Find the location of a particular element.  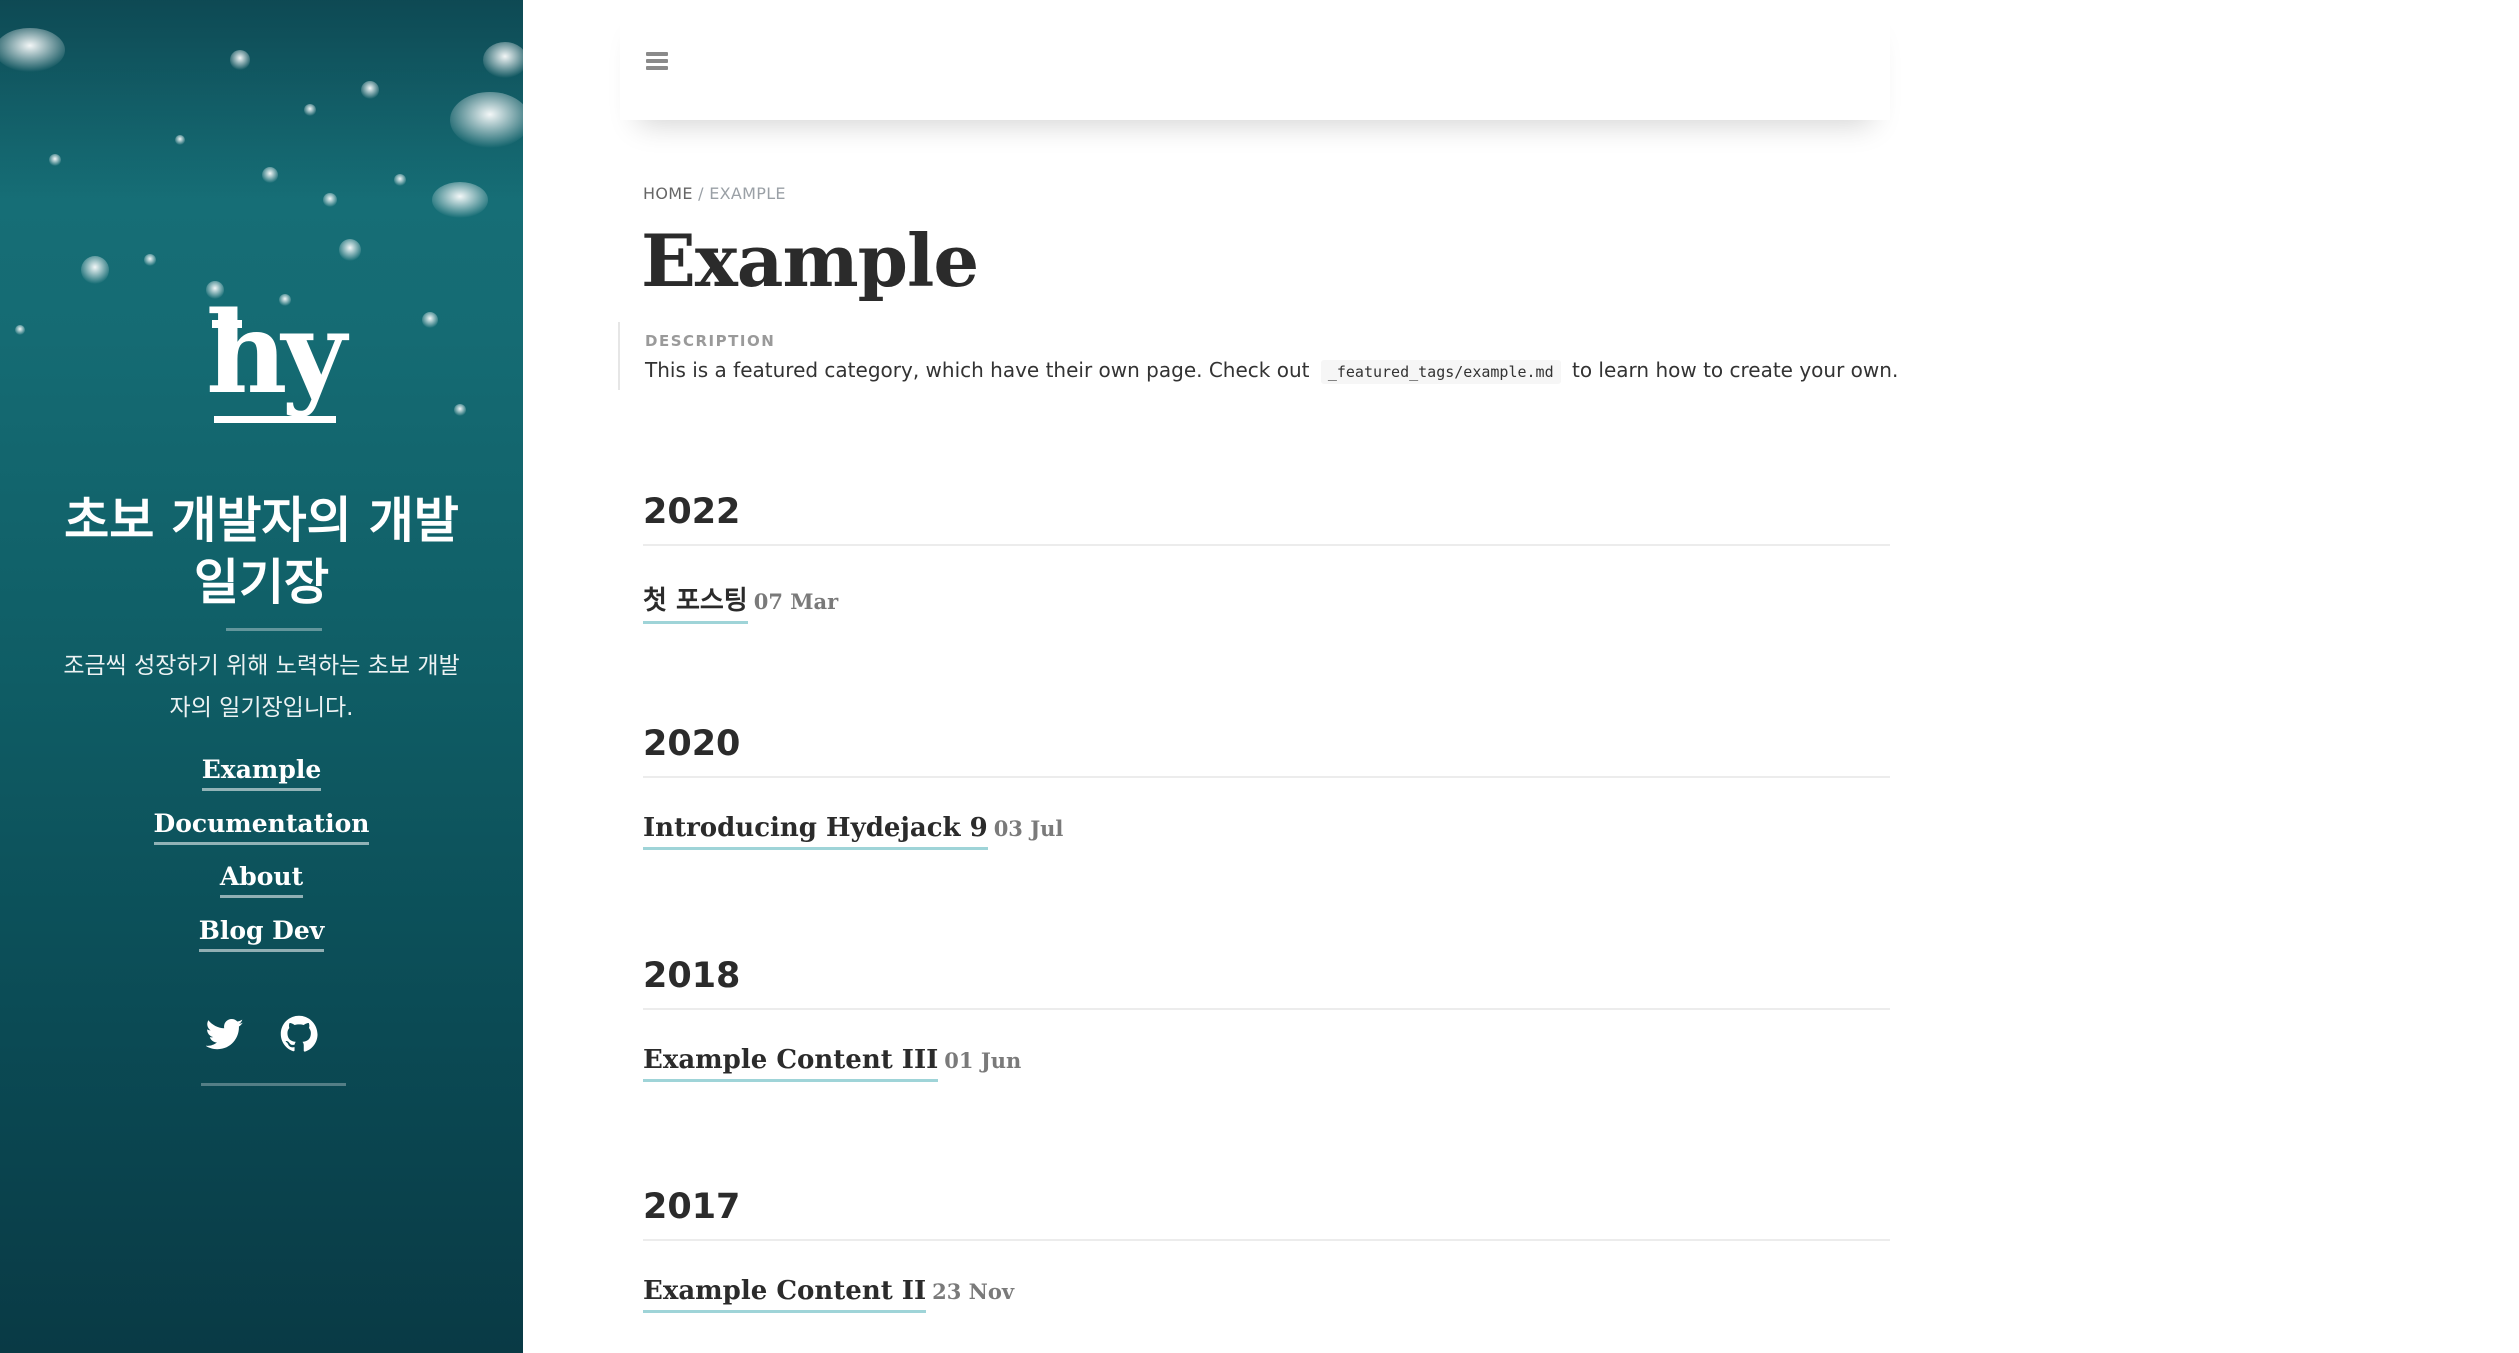

site-title: 초보 개발자의 개발 일기장 is located at coordinates (261, 552).